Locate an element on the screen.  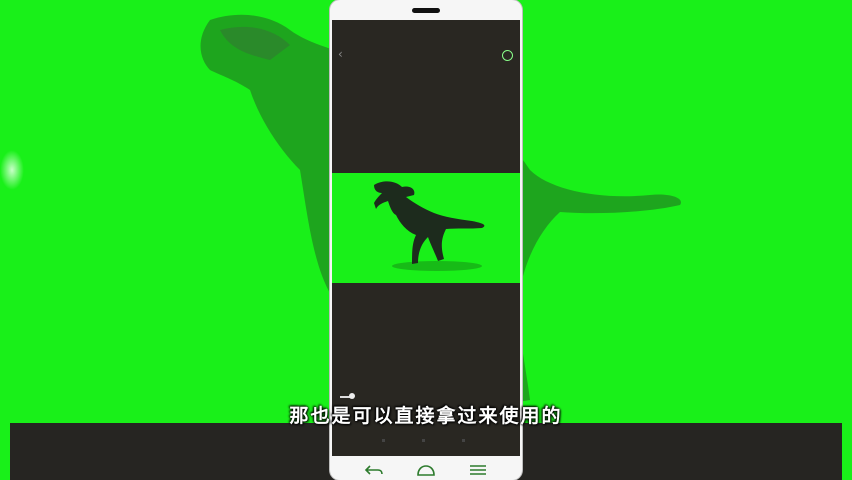
video-subtitle: 那也是可以直接拿过来使用的 is located at coordinates (426, 416).